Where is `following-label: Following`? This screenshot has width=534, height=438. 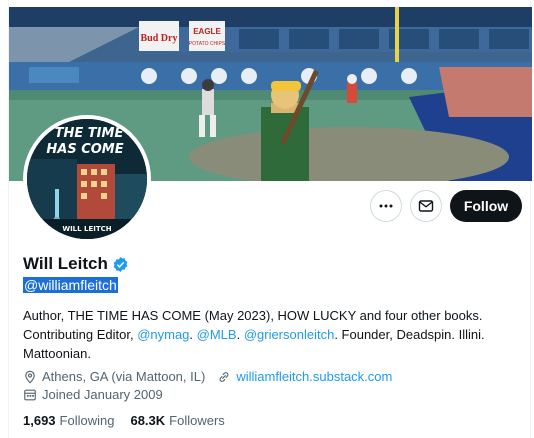
following-label: Following is located at coordinates (87, 420).